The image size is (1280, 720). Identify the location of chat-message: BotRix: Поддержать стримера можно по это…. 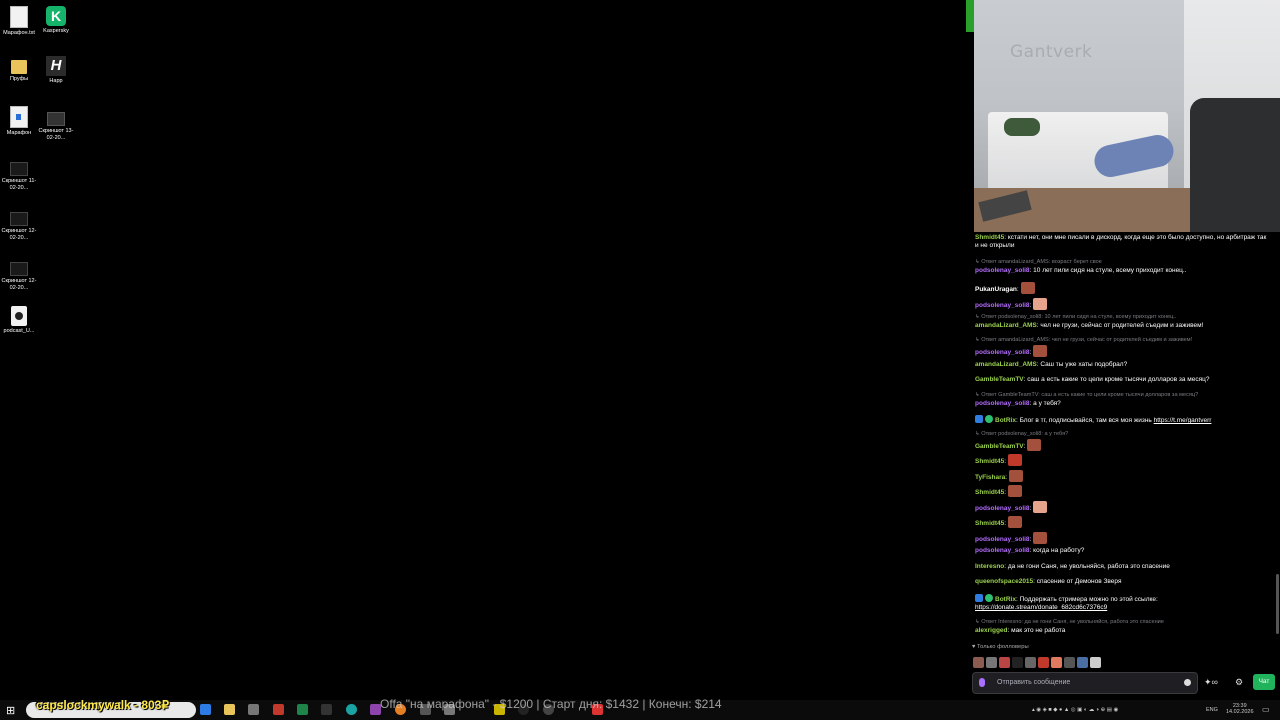
(1123, 603).